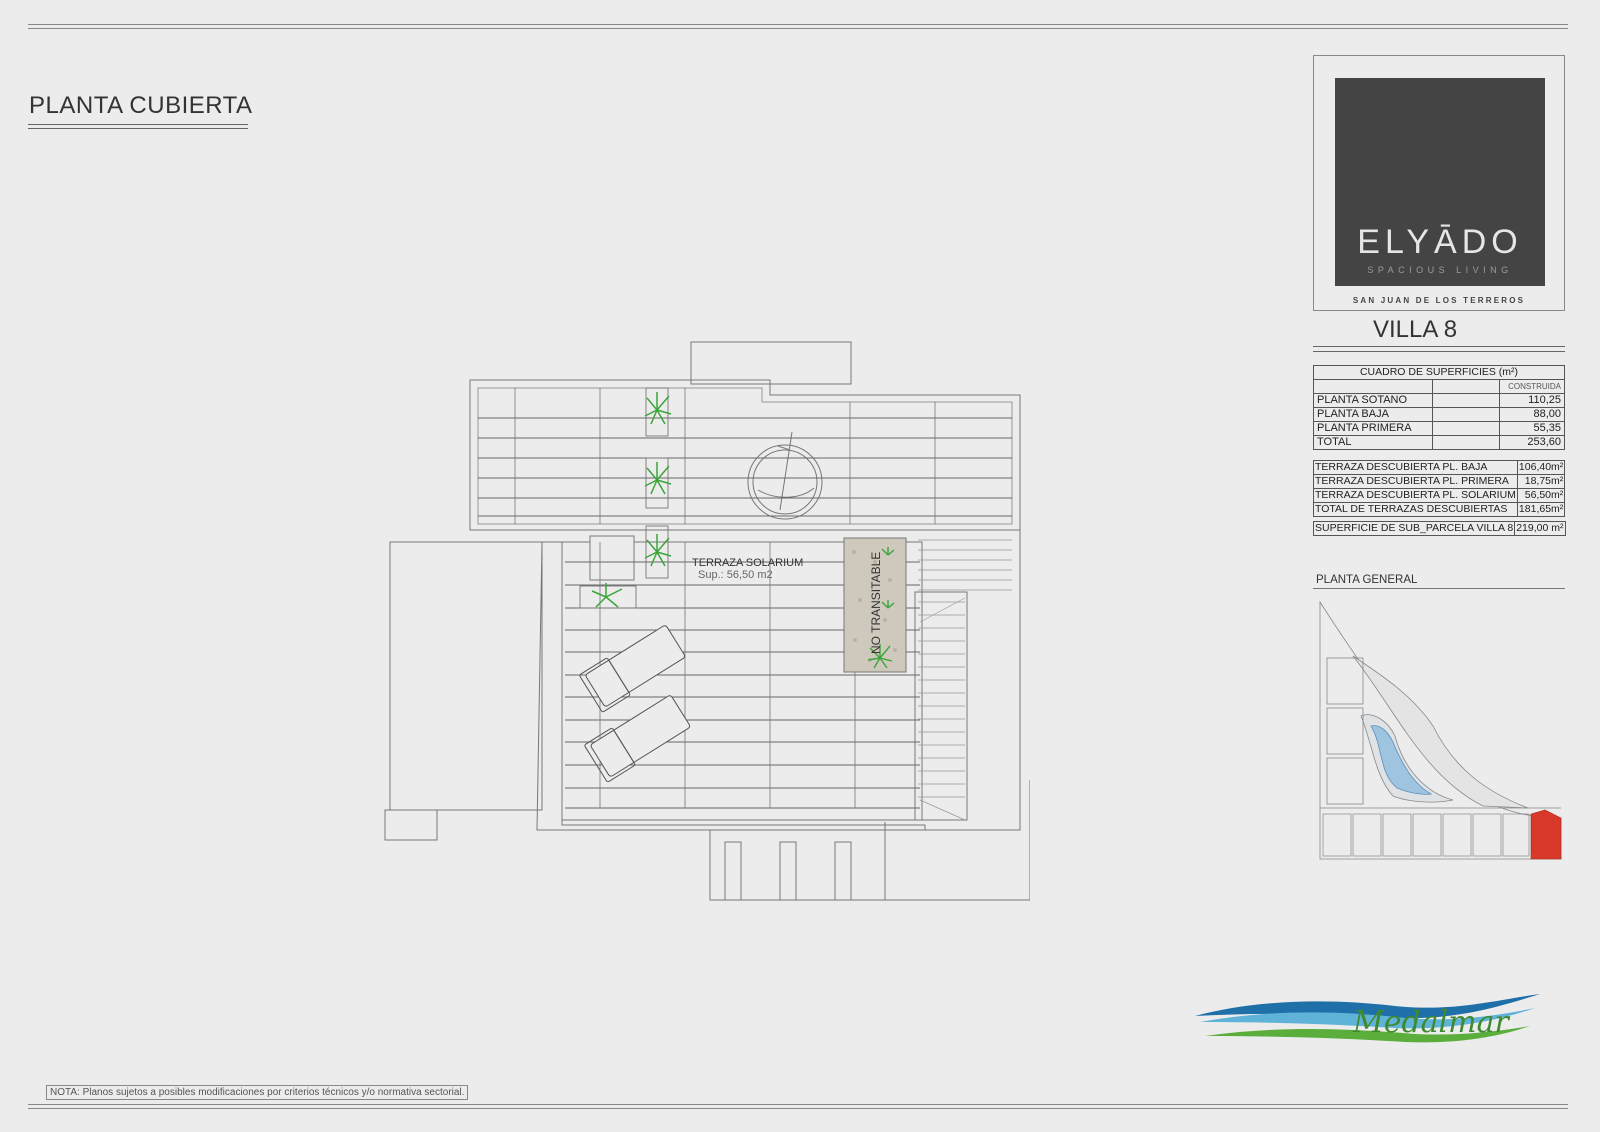  Describe the element at coordinates (1415, 329) in the screenshot. I see `villa-label: VILLA 8` at that location.